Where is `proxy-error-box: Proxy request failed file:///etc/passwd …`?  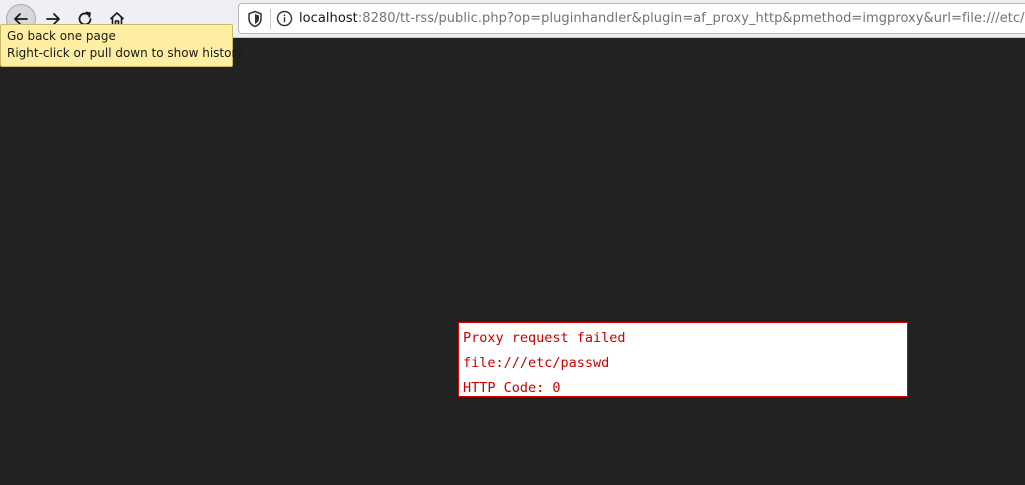 proxy-error-box: Proxy request failed file:///etc/passwd … is located at coordinates (683, 359).